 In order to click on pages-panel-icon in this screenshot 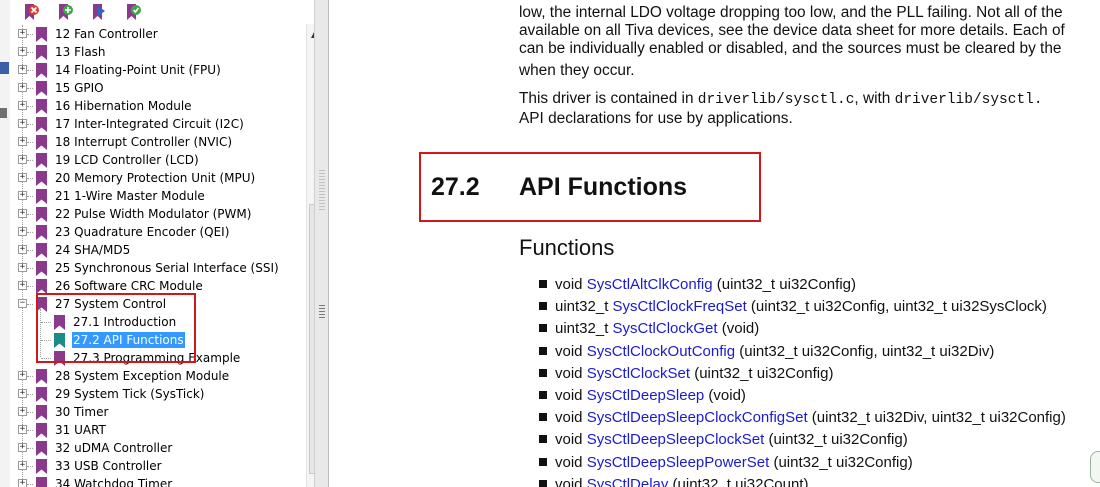, I will do `click(4, 68)`.